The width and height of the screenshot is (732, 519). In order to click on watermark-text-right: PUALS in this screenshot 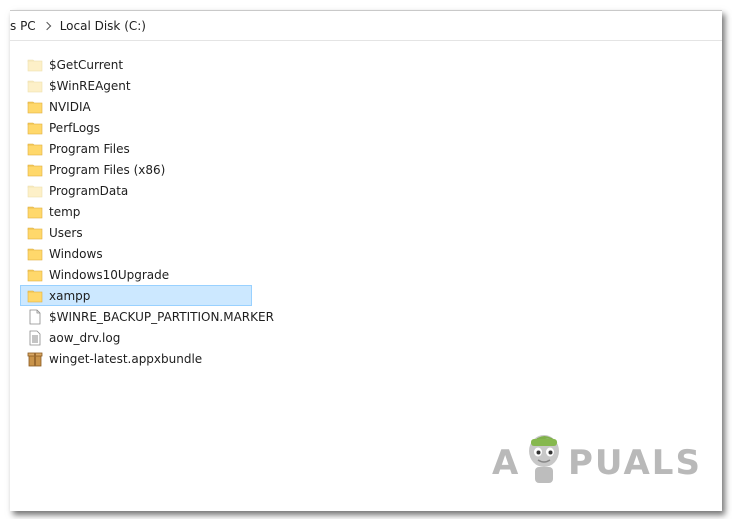, I will do `click(635, 463)`.